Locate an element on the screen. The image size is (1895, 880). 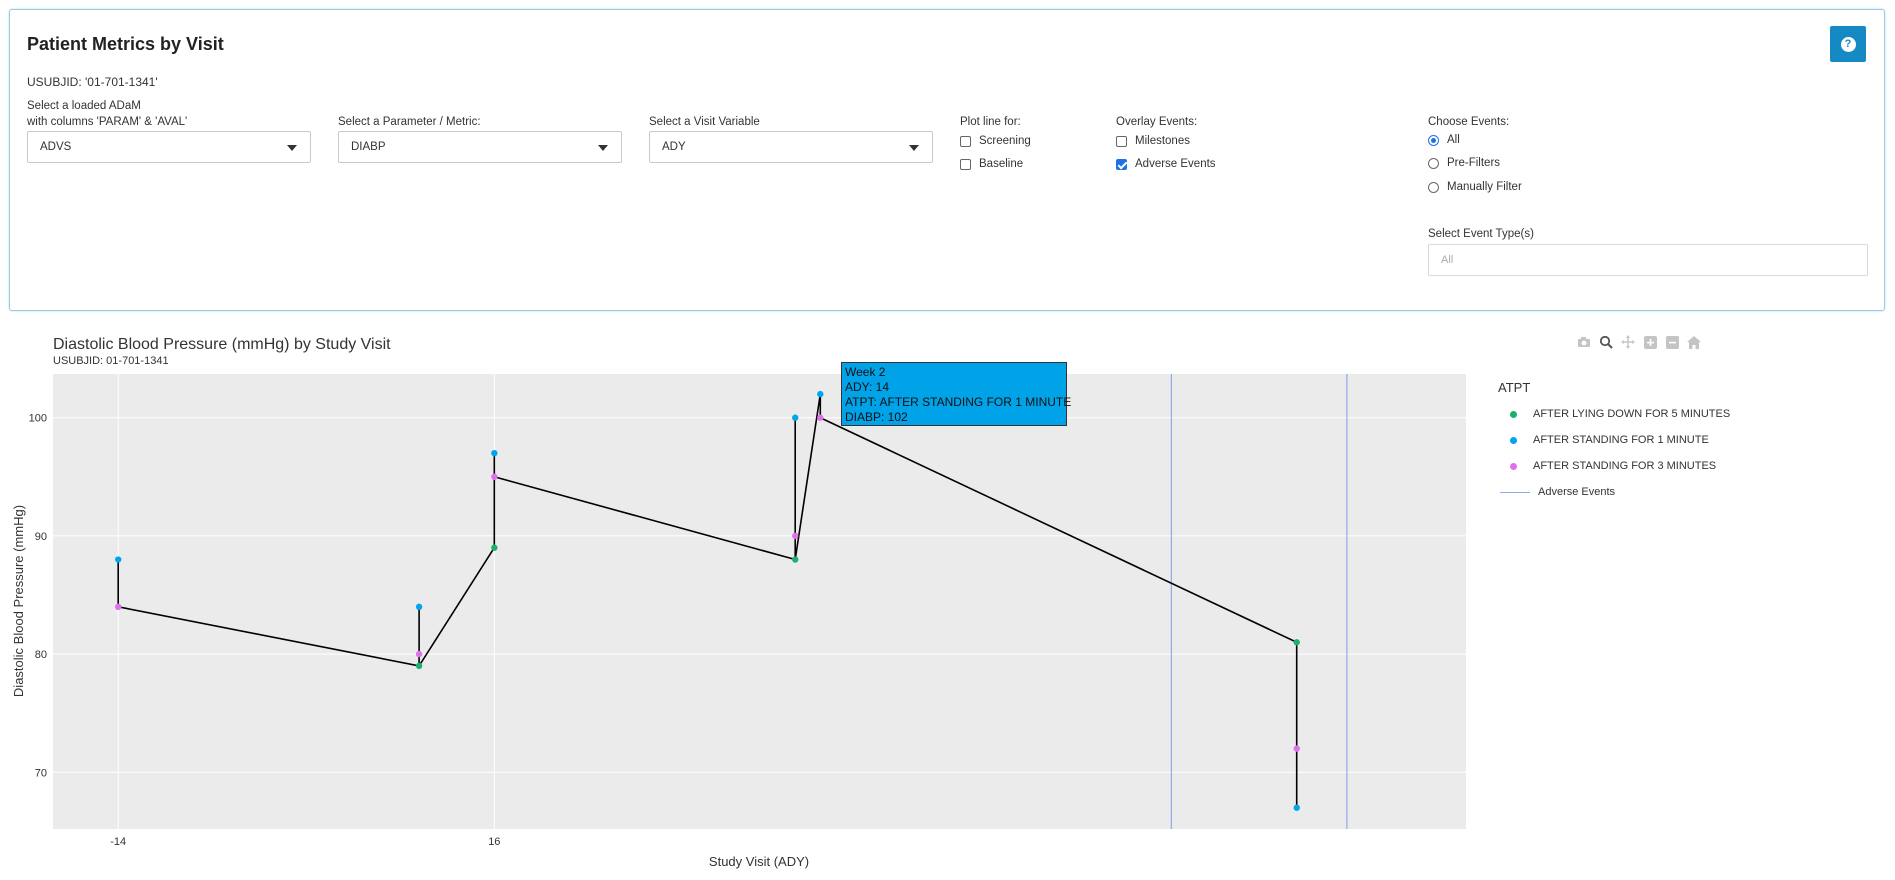
tooltip-line: ATPT: AFTER STANDING FOR 1 MINUTE is located at coordinates (958, 402).